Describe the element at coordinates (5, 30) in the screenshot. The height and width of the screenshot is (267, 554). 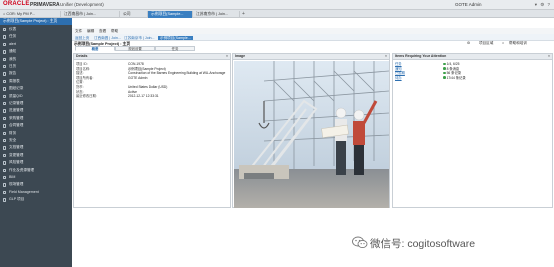
I see `dashboard-icon` at that location.